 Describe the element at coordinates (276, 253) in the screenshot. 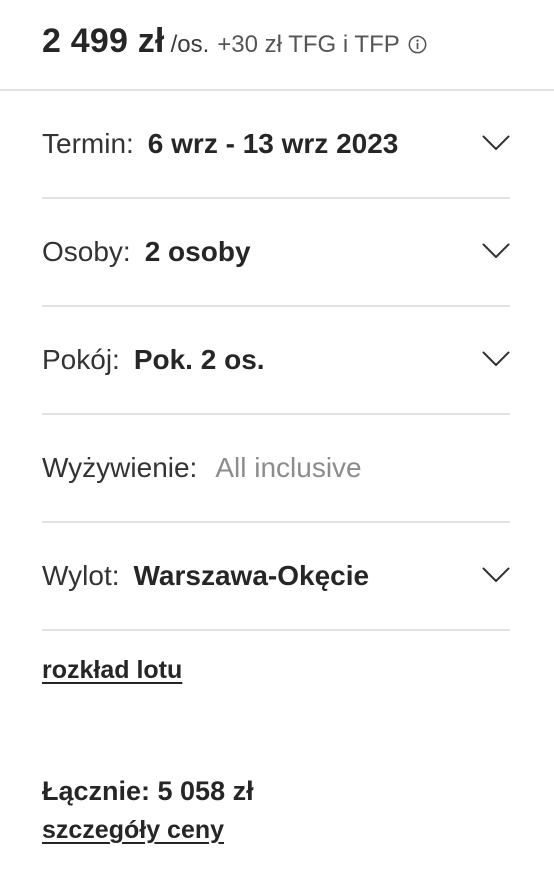

I see `row-persons: Osoby: 2 osoby` at that location.